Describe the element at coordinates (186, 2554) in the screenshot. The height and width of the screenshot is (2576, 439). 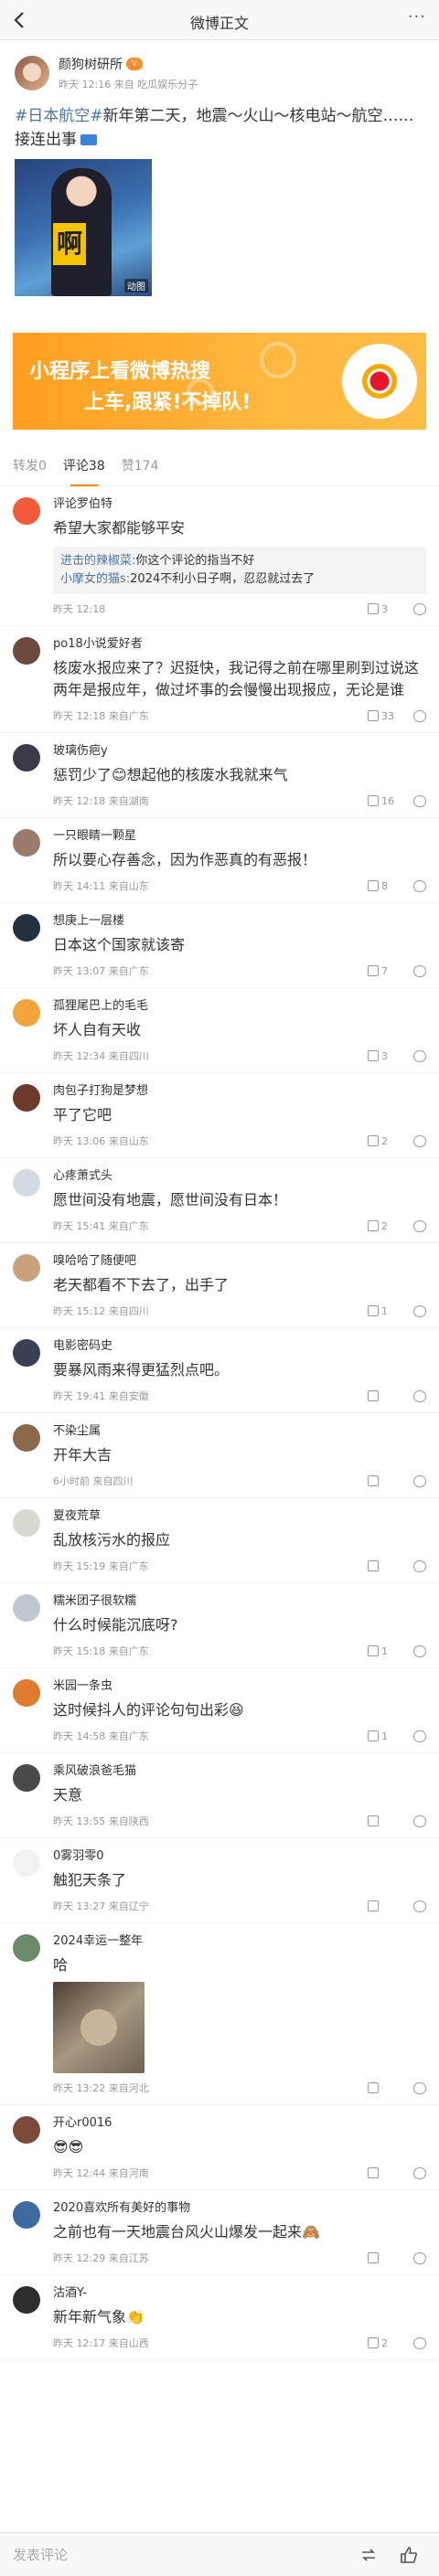
I see `comment-input: 发表评论` at that location.